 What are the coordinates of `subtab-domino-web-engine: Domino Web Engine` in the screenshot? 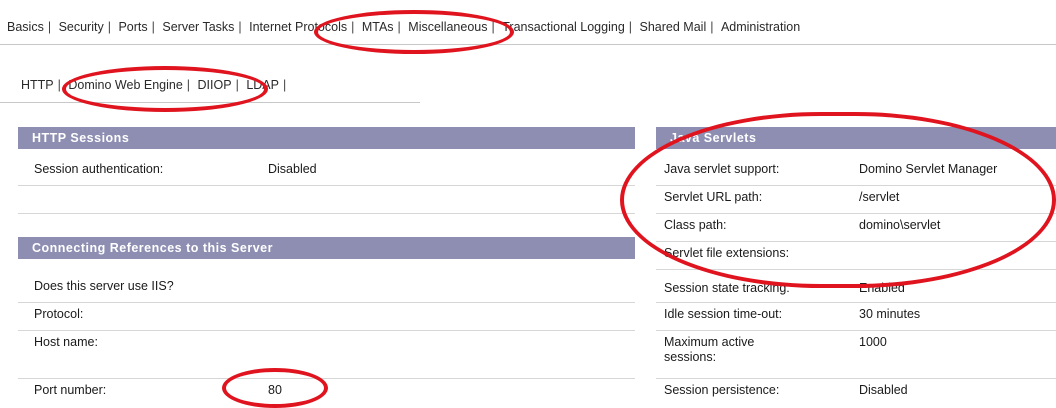 It's located at (125, 85).